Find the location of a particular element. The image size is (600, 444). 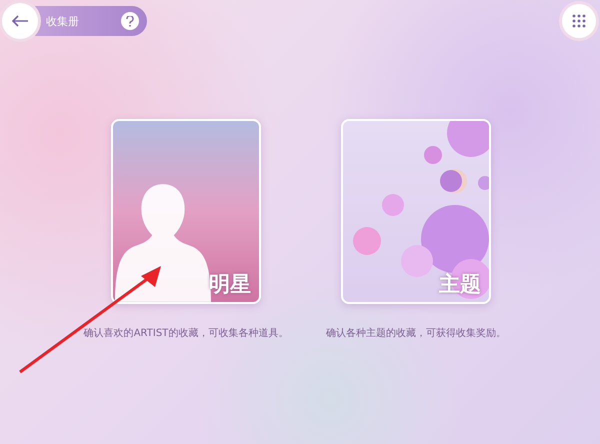

card-label: 明星 is located at coordinates (230, 285).